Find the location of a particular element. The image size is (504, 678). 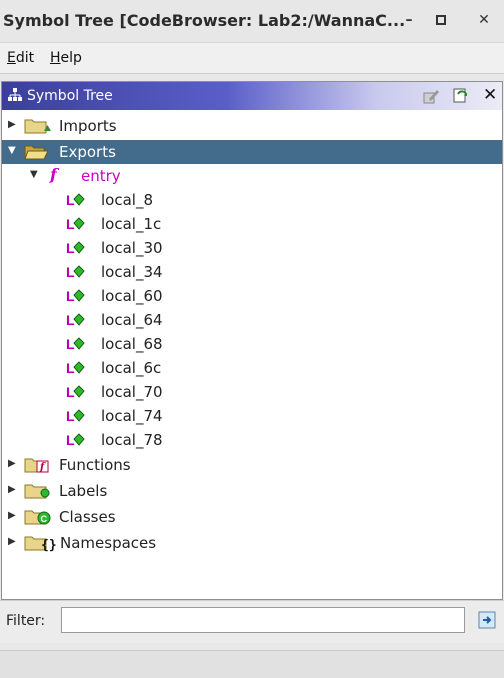

tree-label-labels: Labels is located at coordinates (83, 491).